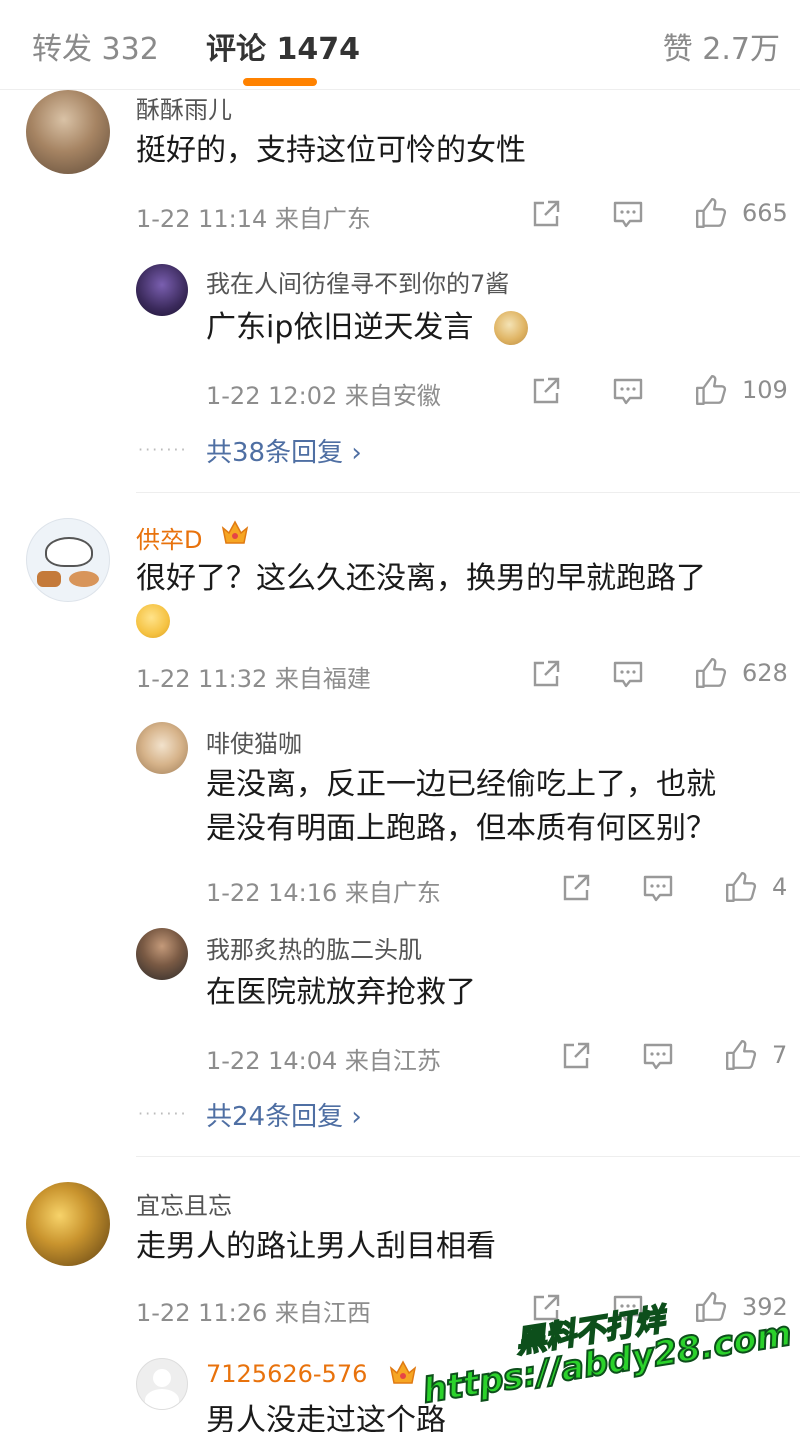 The width and height of the screenshot is (800, 1432). Describe the element at coordinates (765, 390) in the screenshot. I see `like-count: 109` at that location.